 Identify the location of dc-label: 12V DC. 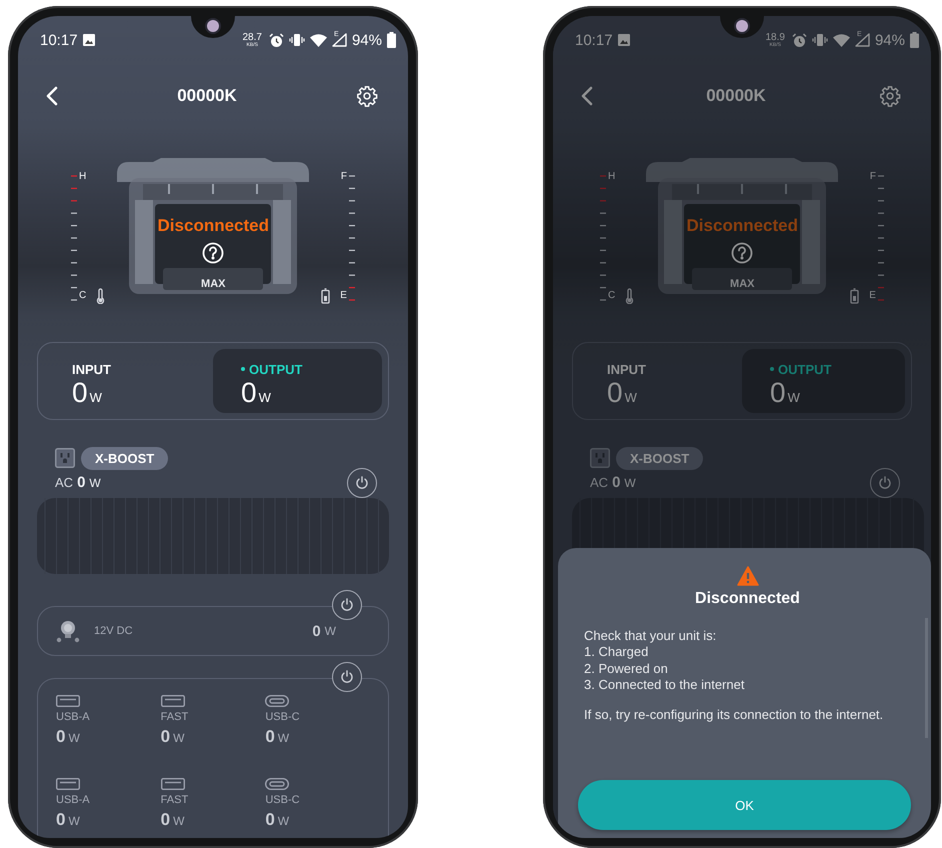
(114, 631).